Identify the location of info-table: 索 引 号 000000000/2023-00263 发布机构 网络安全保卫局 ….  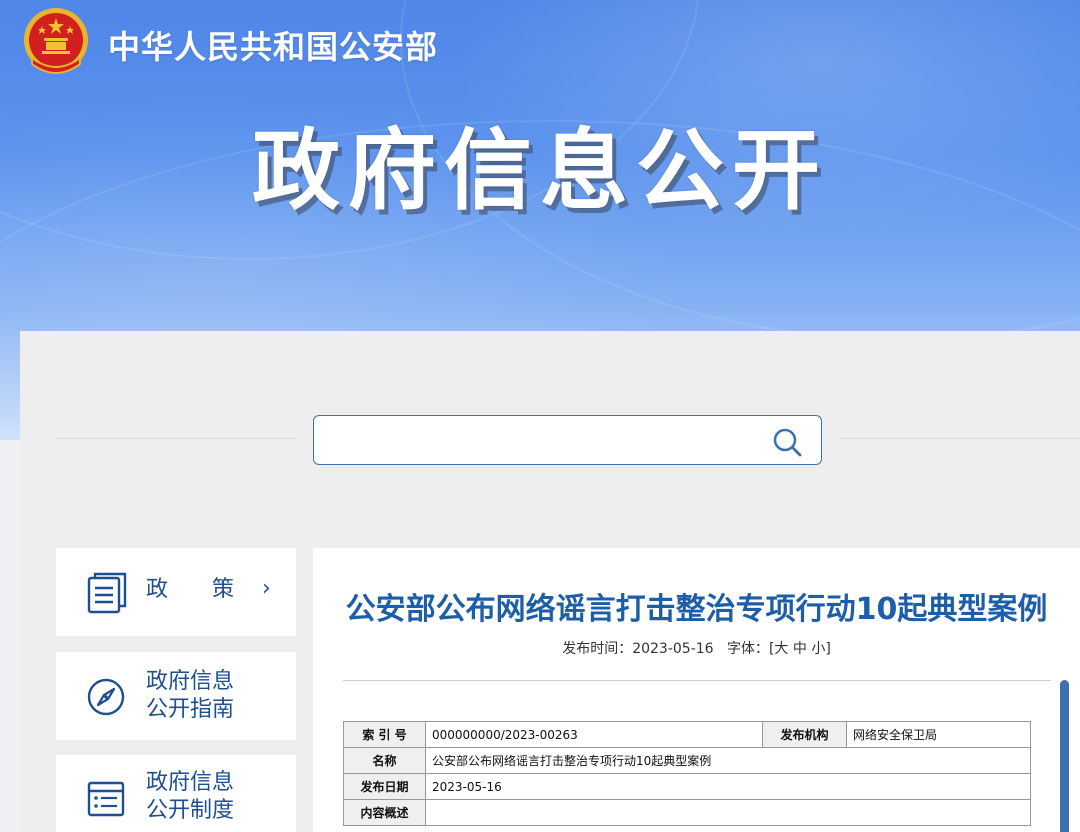
(687, 773).